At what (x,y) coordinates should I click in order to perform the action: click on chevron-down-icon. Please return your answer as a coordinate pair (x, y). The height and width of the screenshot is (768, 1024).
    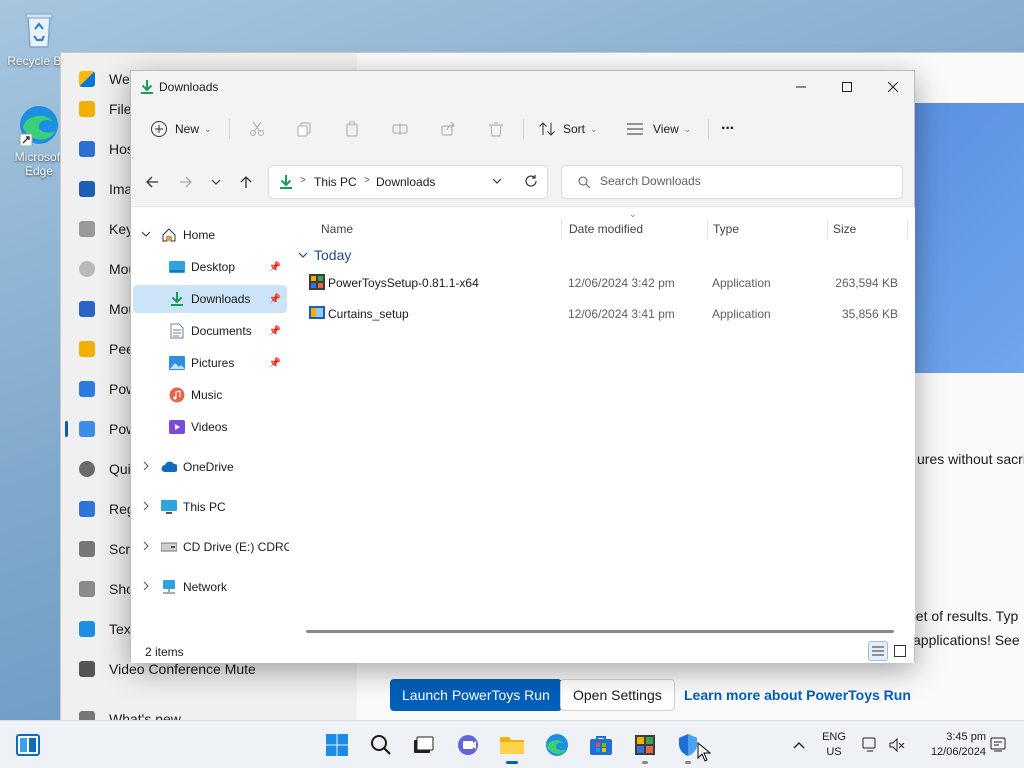
    Looking at the image, I should click on (216, 182).